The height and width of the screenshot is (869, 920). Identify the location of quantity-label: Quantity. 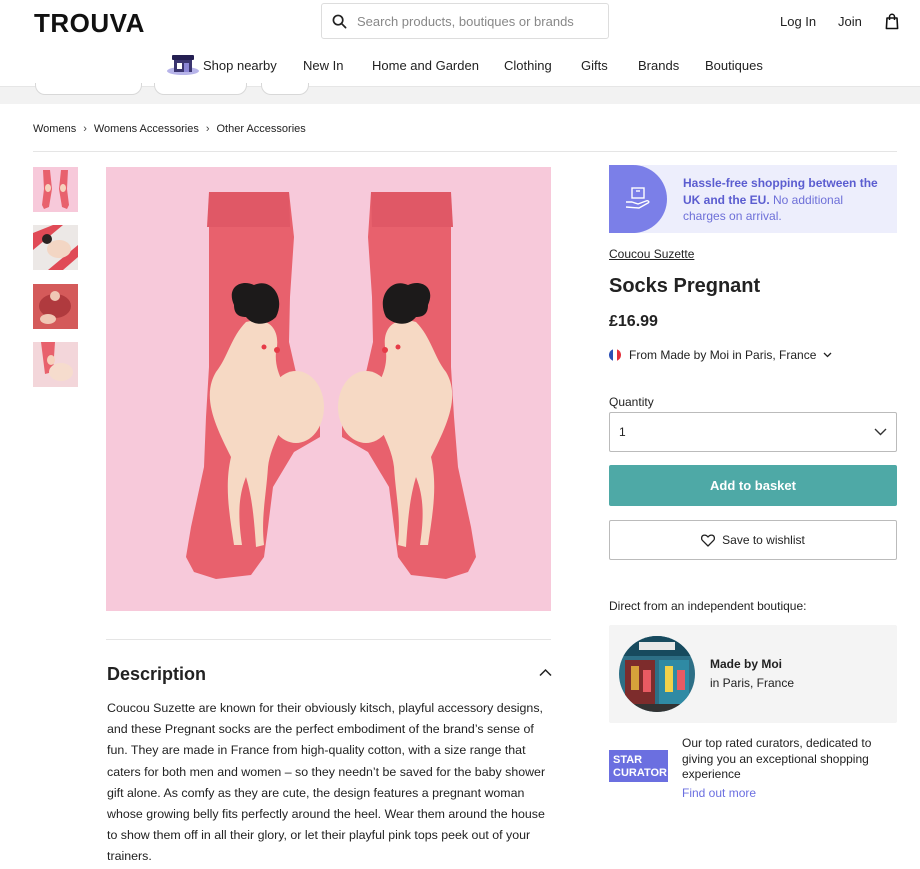
(631, 402).